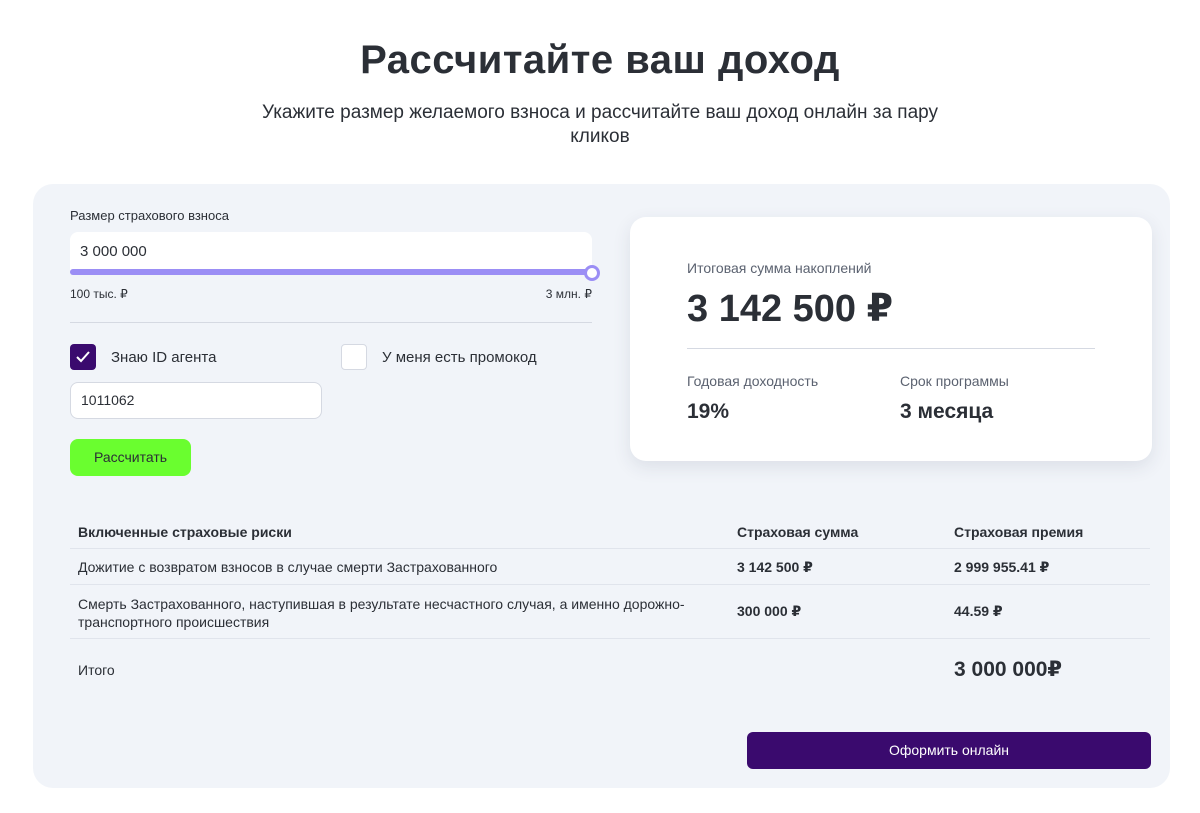 The image size is (1200, 813). Describe the element at coordinates (331, 252) in the screenshot. I see `contribution-input: 3 000 000` at that location.